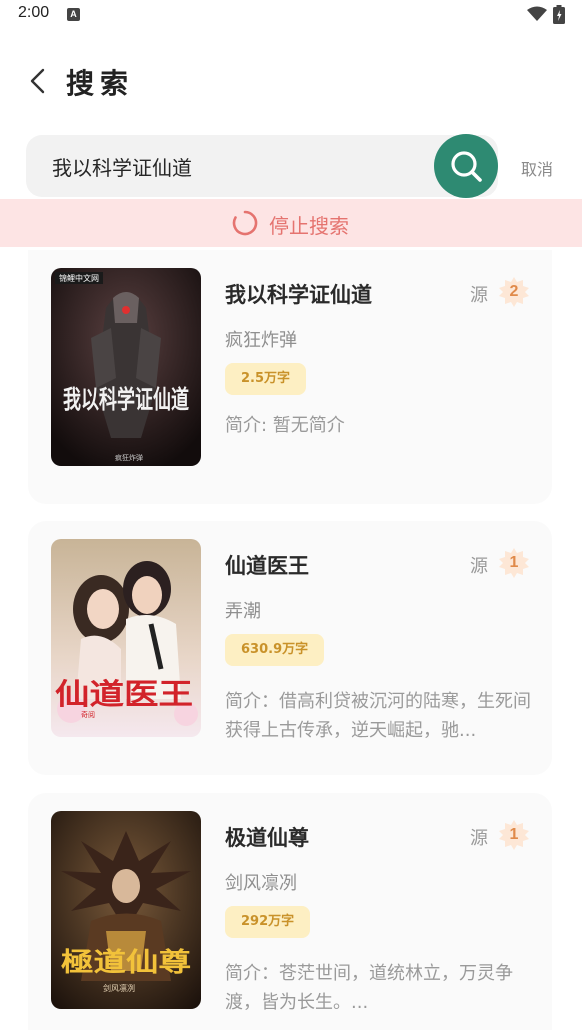 This screenshot has height=1030, width=582. What do you see at coordinates (245, 223) in the screenshot?
I see `loading-spinner-icon` at bounding box center [245, 223].